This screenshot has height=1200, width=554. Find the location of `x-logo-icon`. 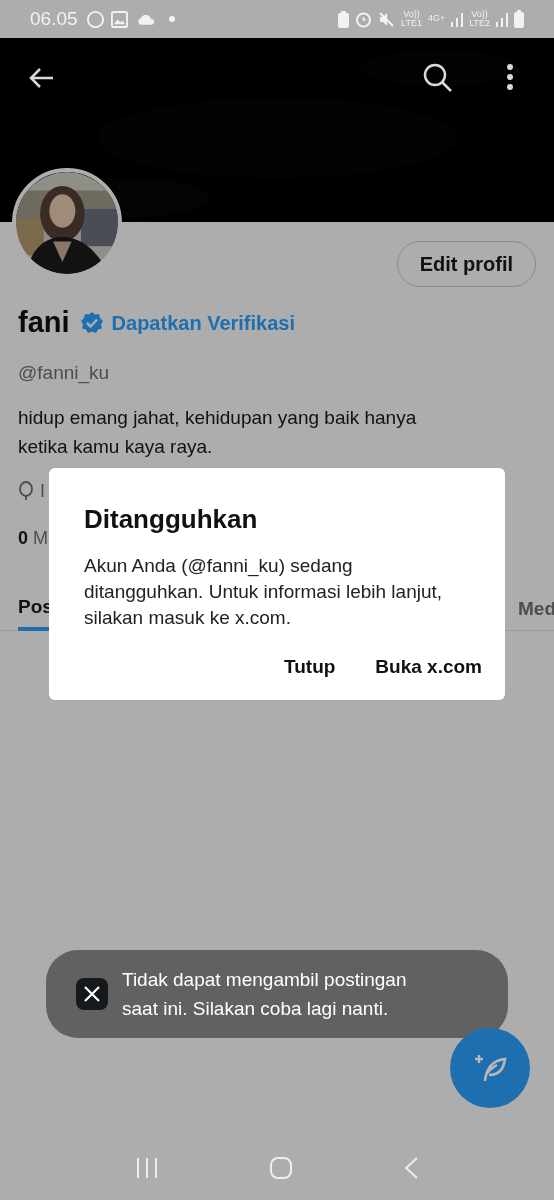

x-logo-icon is located at coordinates (92, 994).